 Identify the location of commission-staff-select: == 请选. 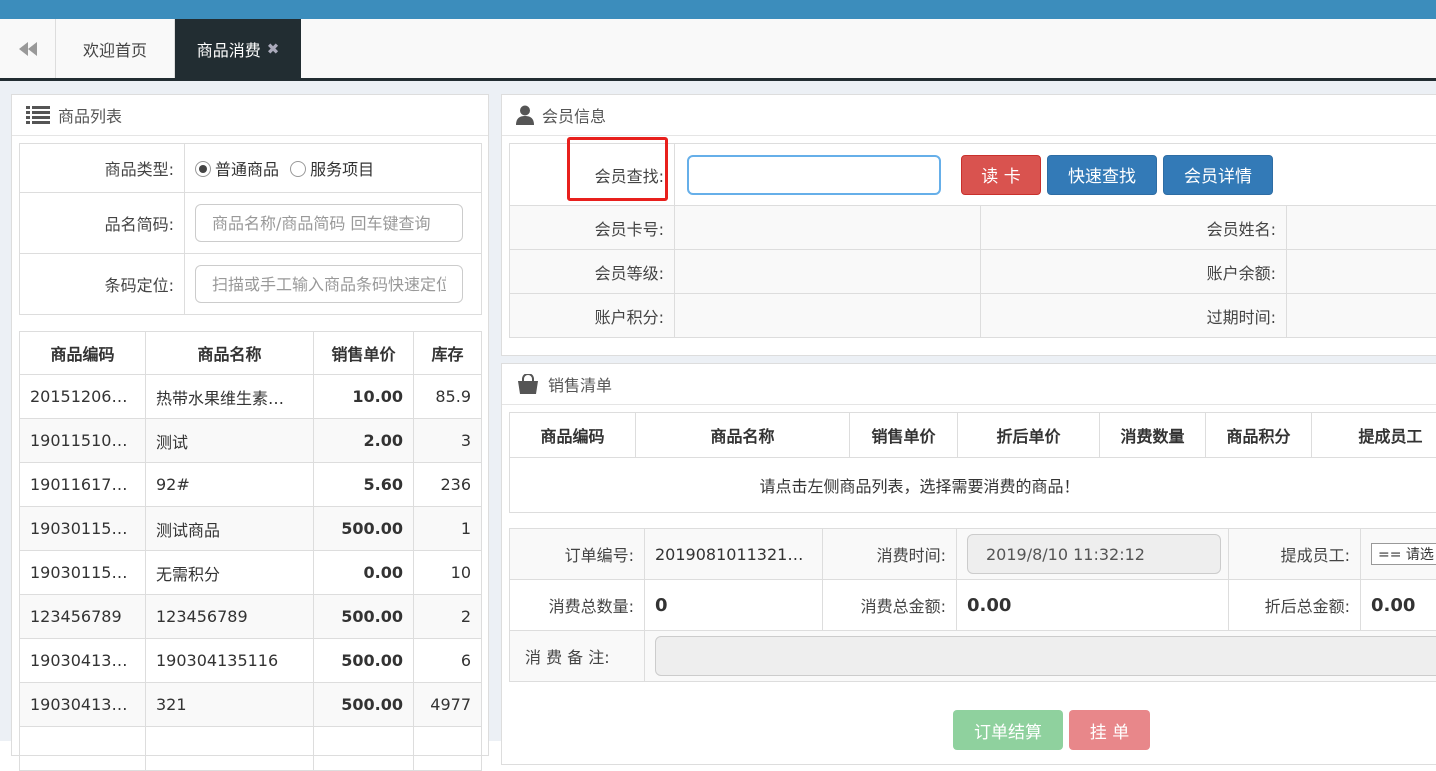
(1403, 554).